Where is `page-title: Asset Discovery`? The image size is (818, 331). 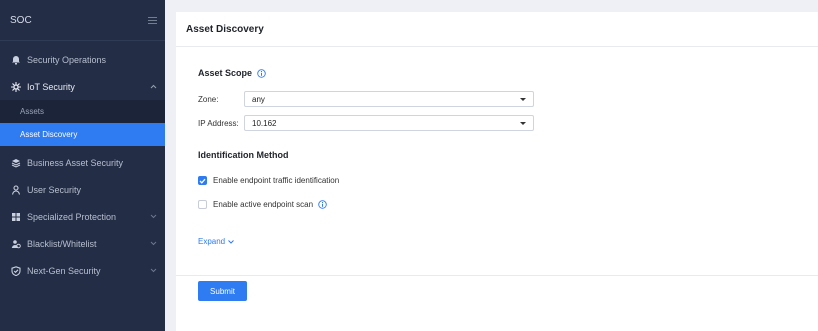 page-title: Asset Discovery is located at coordinates (497, 29).